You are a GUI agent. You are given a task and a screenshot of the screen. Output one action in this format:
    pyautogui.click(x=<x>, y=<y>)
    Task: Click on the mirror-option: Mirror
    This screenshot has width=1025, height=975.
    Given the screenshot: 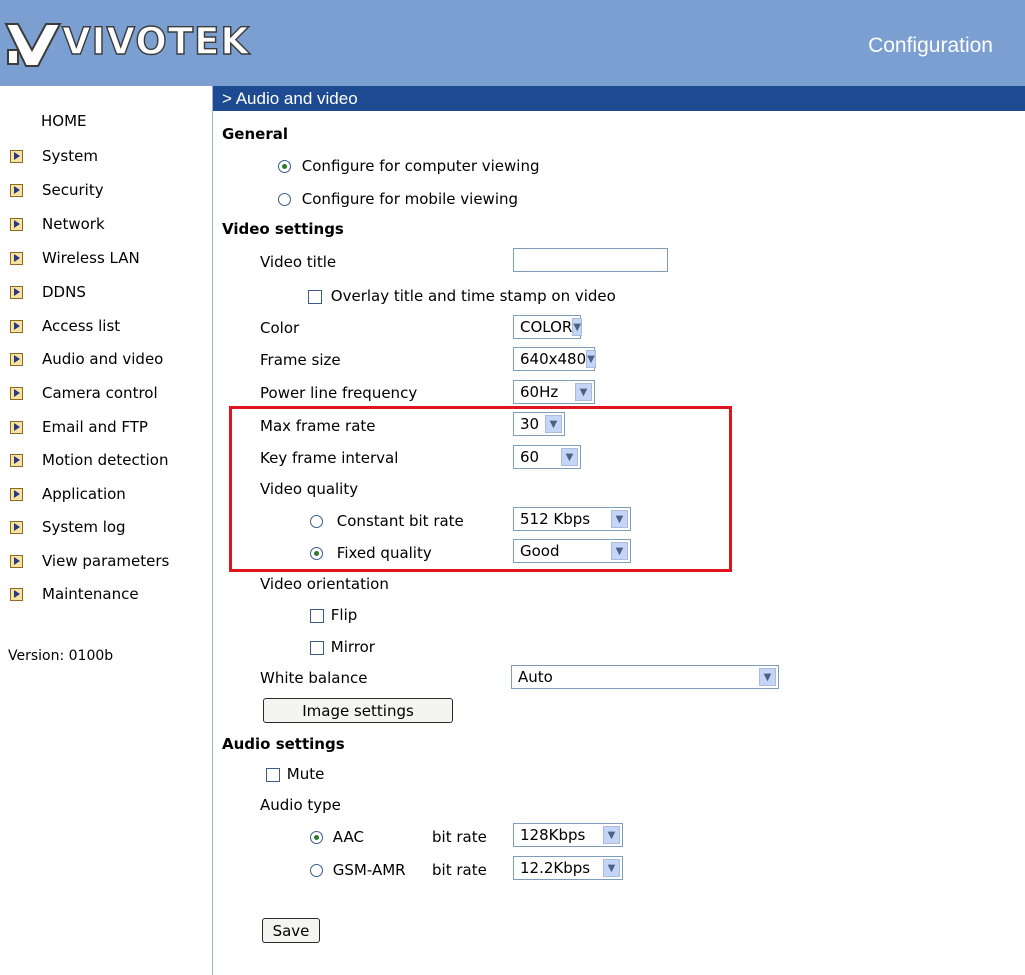 What is the action you would take?
    pyautogui.click(x=342, y=647)
    